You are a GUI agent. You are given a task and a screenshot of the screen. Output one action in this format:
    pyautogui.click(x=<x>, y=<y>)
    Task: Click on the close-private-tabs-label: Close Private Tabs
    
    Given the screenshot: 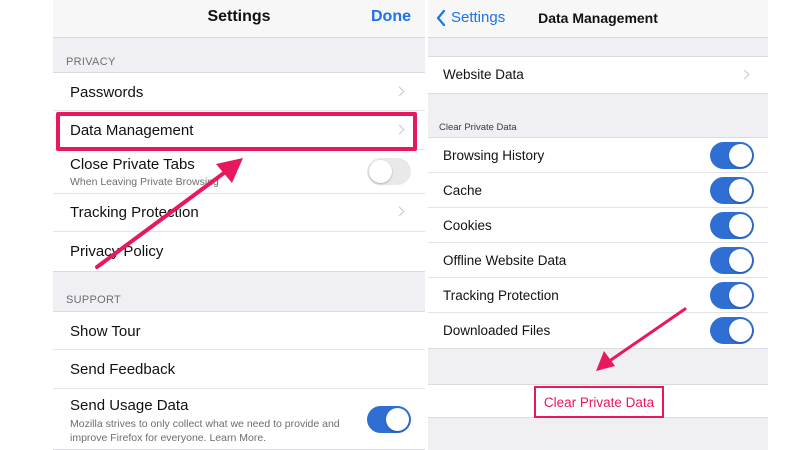 What is the action you would take?
    pyautogui.click(x=132, y=164)
    